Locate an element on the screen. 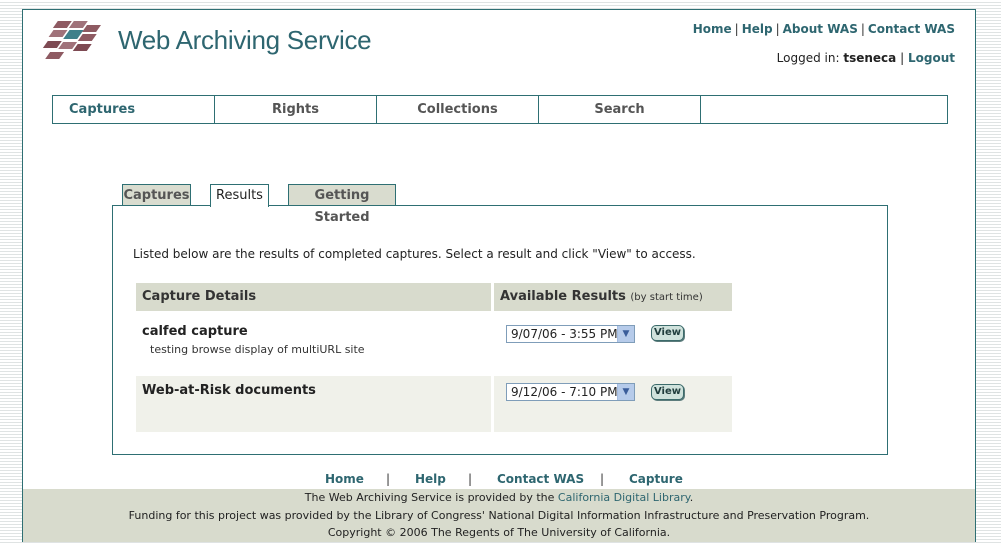 The height and width of the screenshot is (545, 1001). header-available-results: Available Results (by start time) is located at coordinates (613, 297).